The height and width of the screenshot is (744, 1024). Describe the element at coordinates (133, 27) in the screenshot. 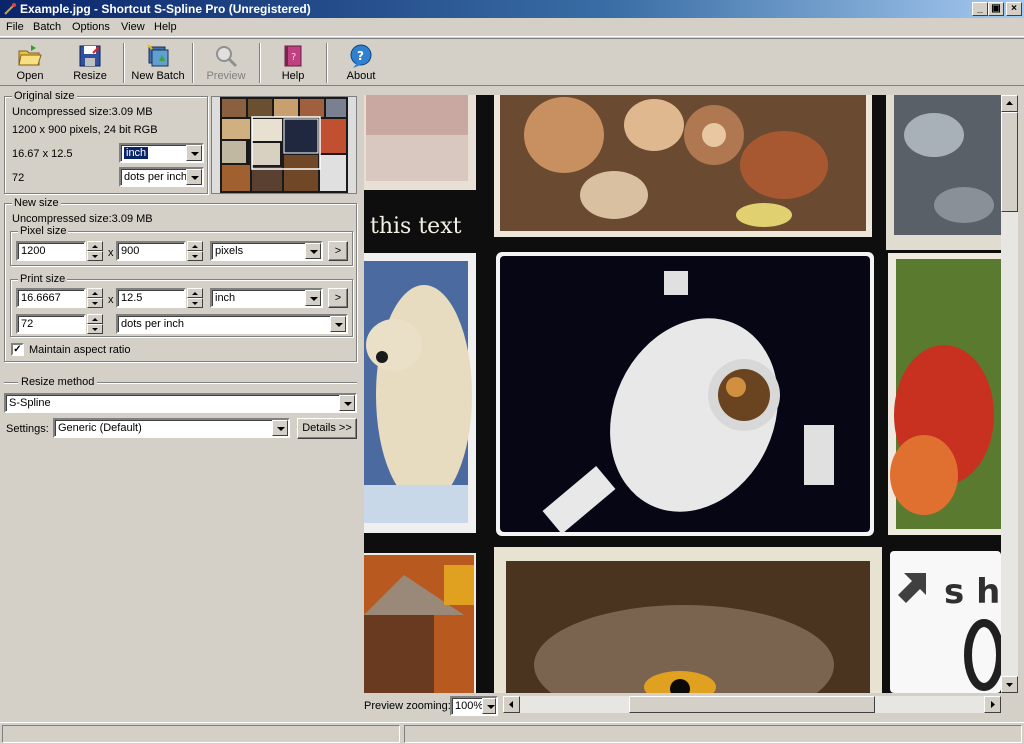

I see `menu-view: View` at that location.